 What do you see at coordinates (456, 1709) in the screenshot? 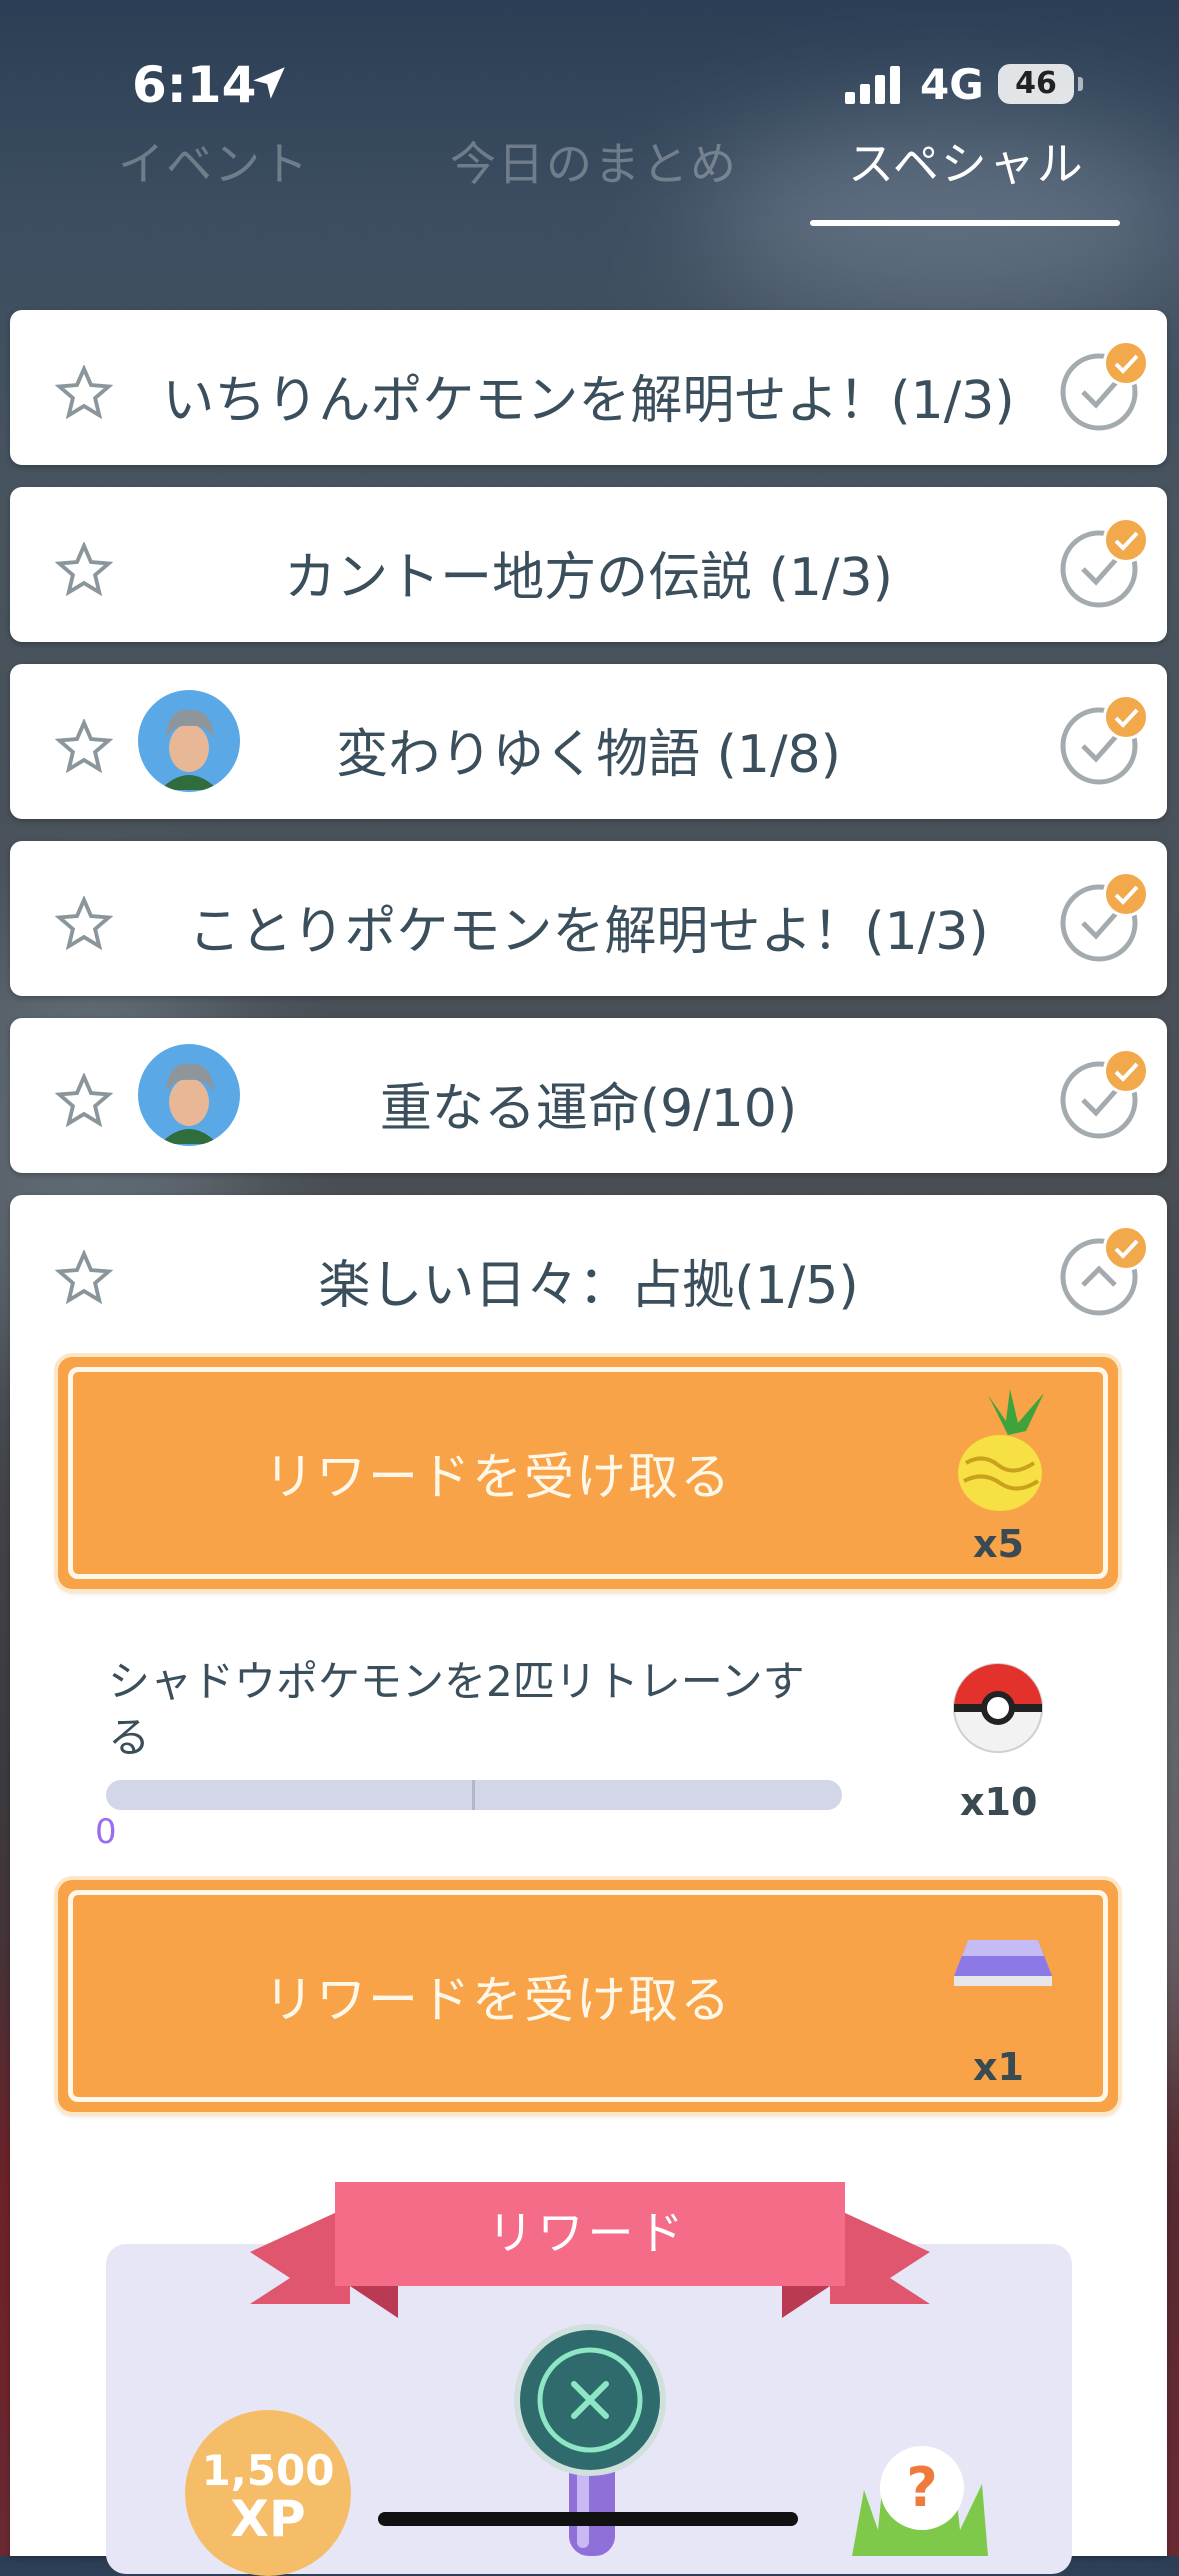
I see `task-description: シャドウポケモンを2匹リトレーンする` at bounding box center [456, 1709].